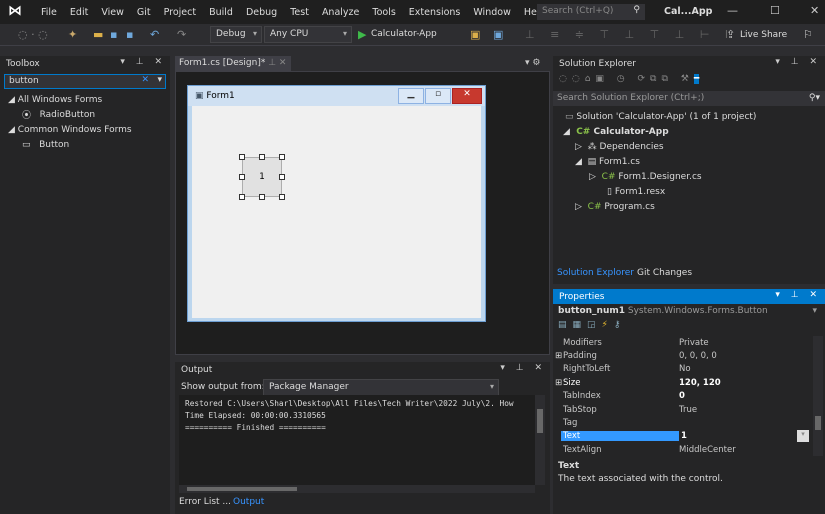  Describe the element at coordinates (664, 273) in the screenshot. I see `tab-git-changes: Git Changes` at that location.